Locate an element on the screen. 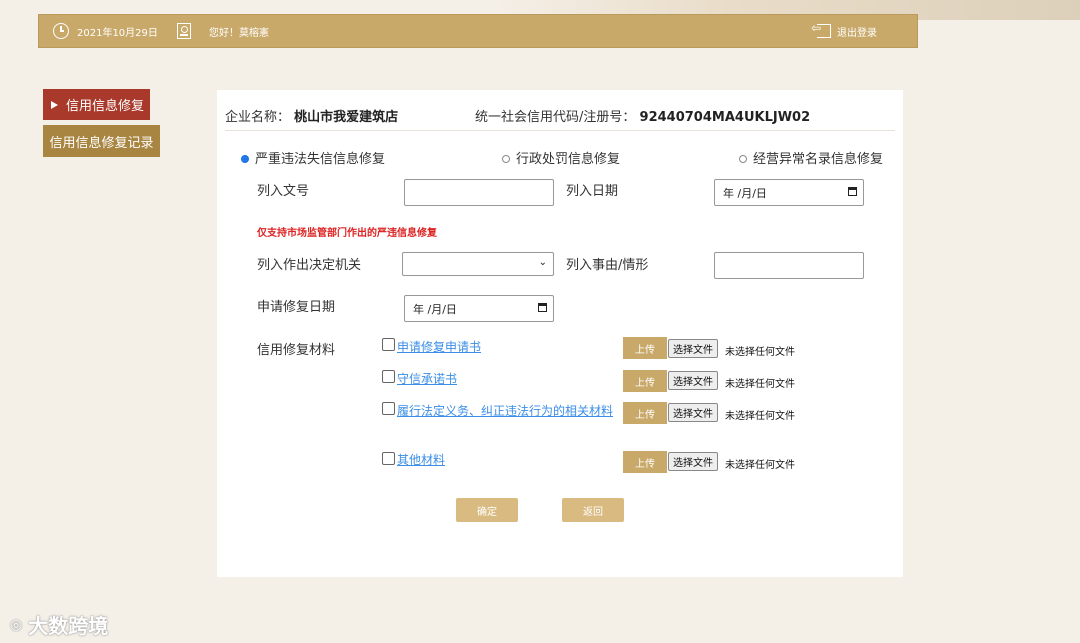 The height and width of the screenshot is (643, 1080). radio-serious-violation: 严重违法失信信息修复 is located at coordinates (313, 157).